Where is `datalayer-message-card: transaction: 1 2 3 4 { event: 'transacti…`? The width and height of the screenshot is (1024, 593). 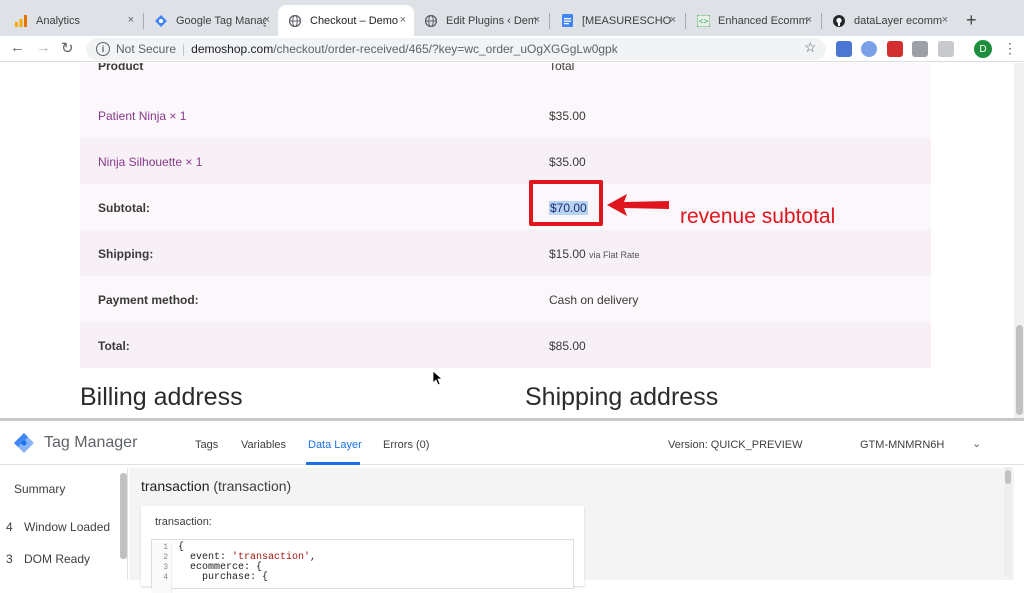 datalayer-message-card: transaction: 1 2 3 4 { event: 'transacti… is located at coordinates (362, 549).